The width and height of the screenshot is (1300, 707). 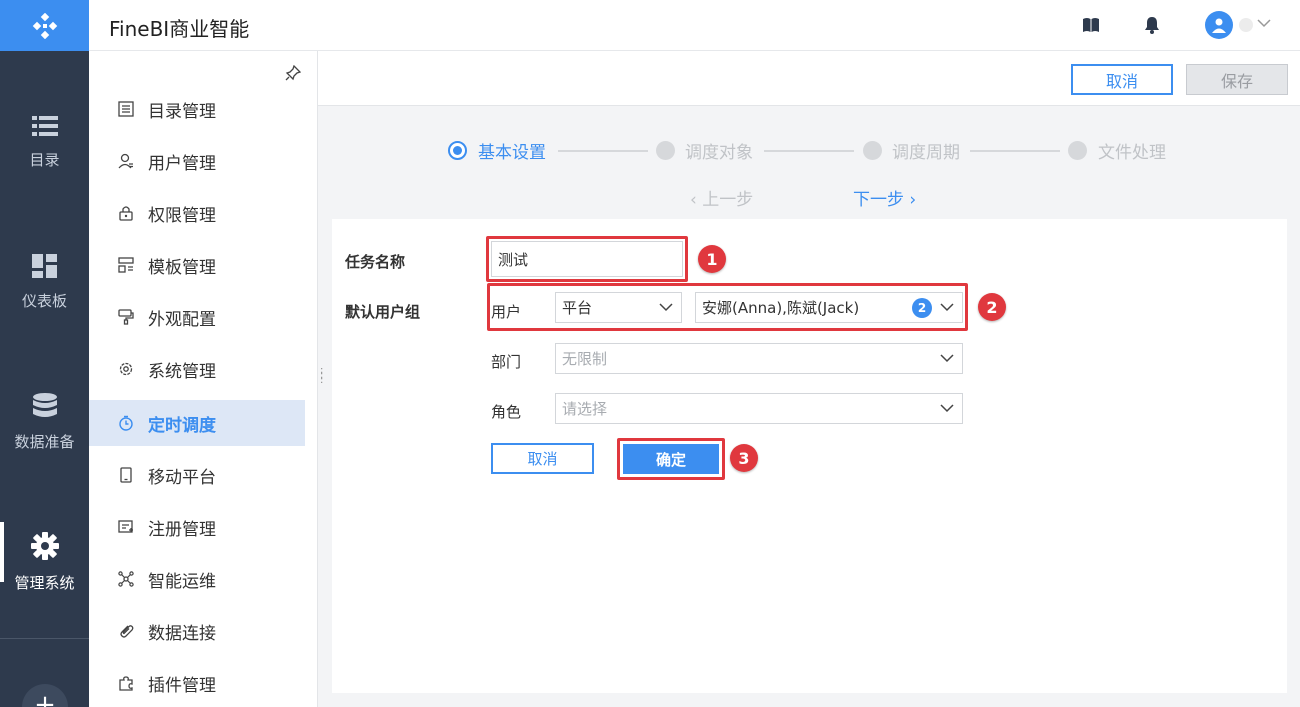 I want to click on user-icon, so click(x=126, y=161).